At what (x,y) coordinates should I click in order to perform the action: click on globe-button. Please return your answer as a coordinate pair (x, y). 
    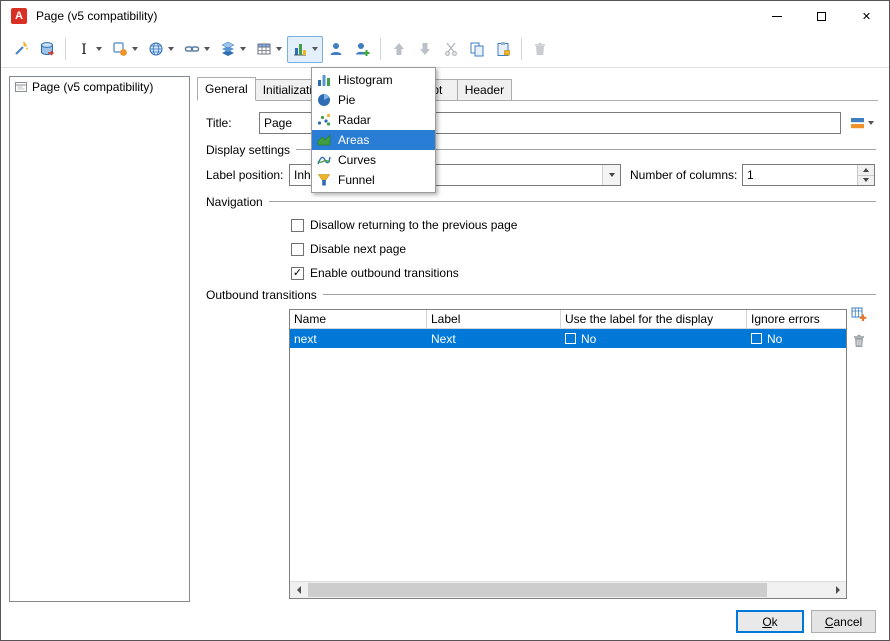
    Looking at the image, I should click on (161, 49).